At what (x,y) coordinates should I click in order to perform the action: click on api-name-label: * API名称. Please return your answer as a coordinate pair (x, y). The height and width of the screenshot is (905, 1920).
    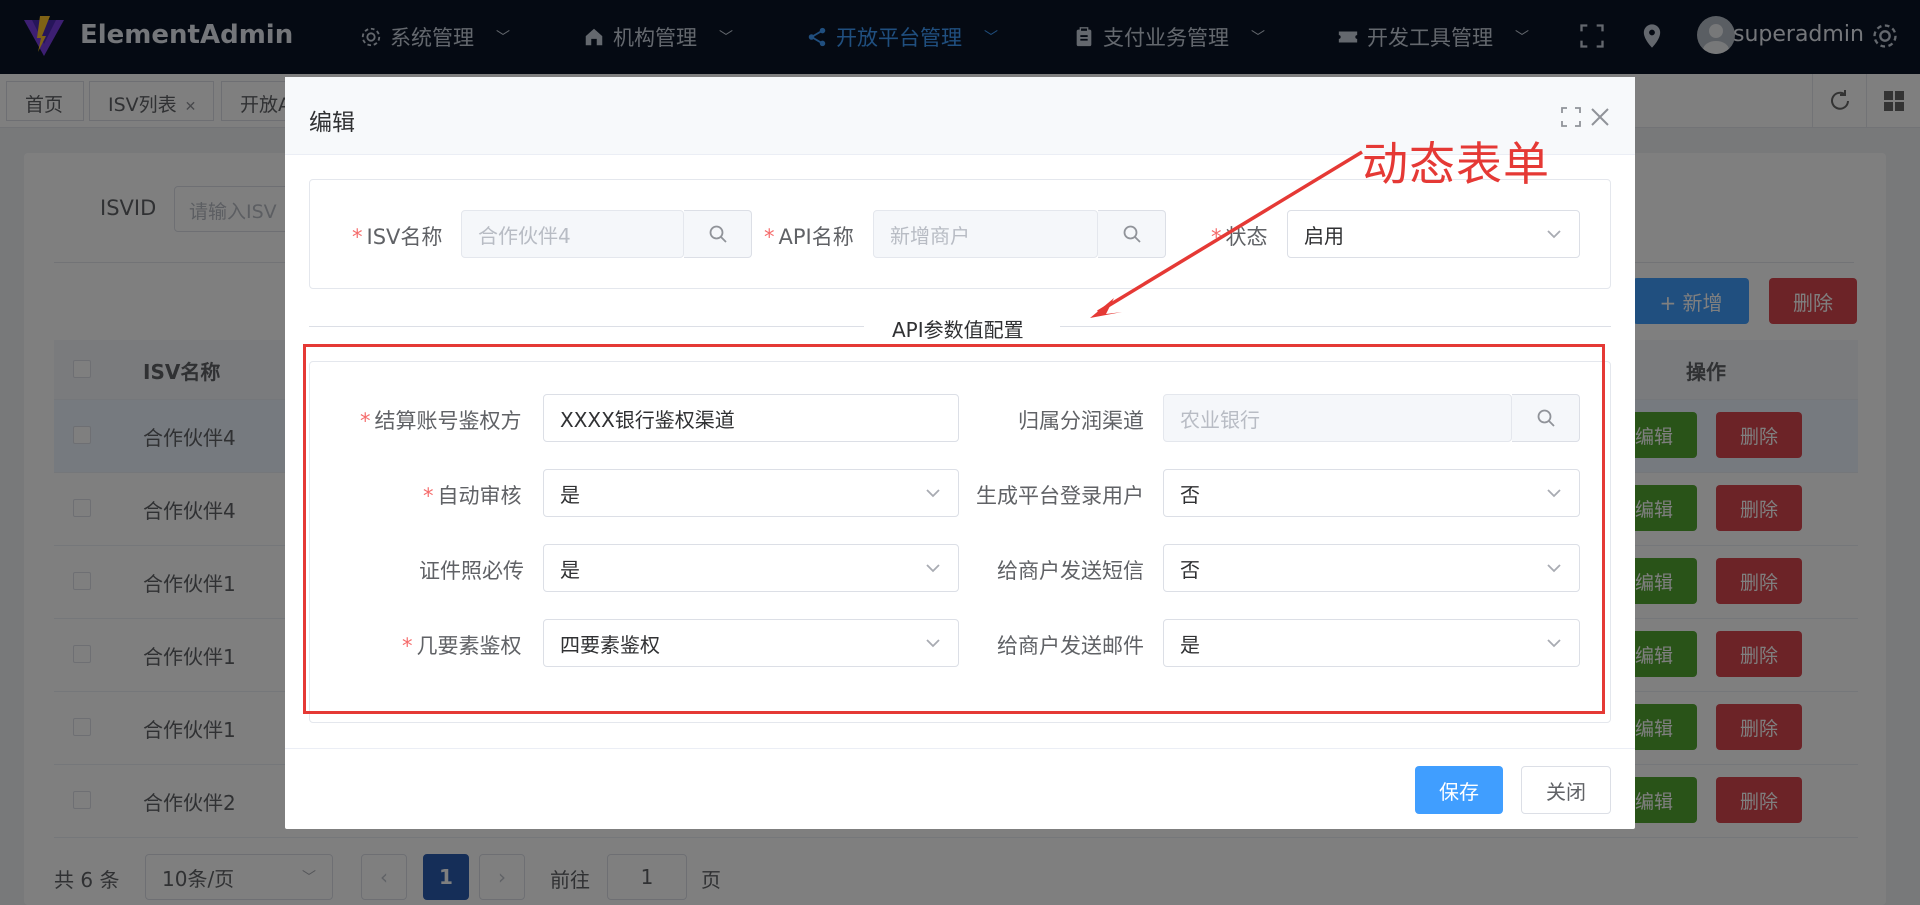
    Looking at the image, I should click on (809, 237).